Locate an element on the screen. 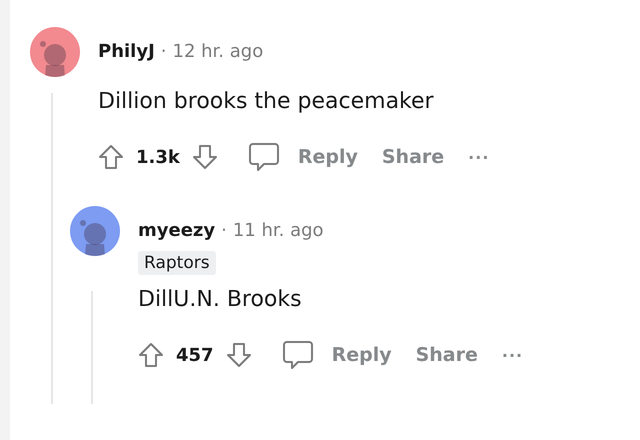 Image resolution: width=640 pixels, height=440 pixels. user-flair: Raptors is located at coordinates (177, 263).